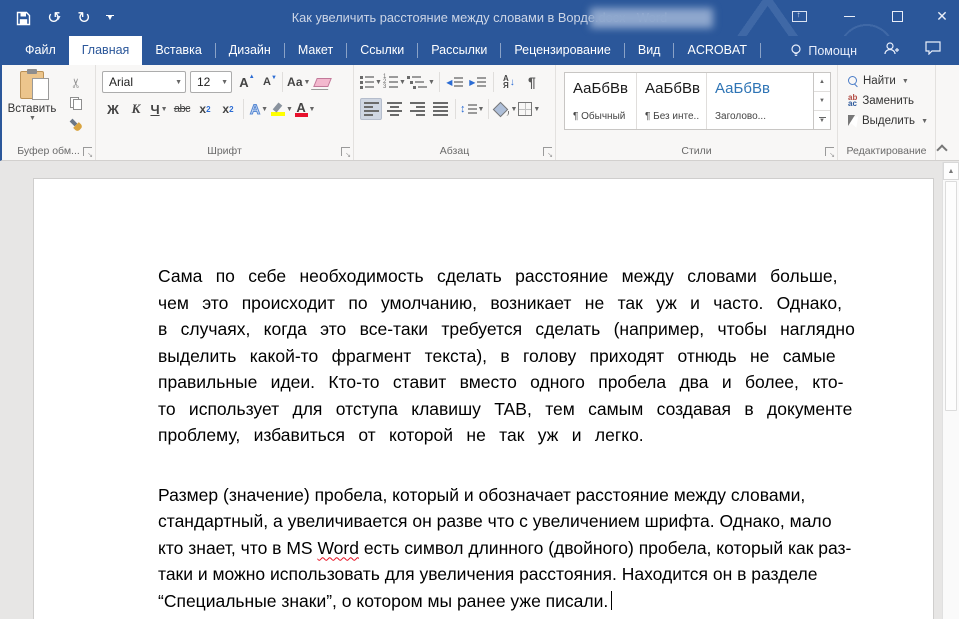  What do you see at coordinates (562, 50) in the screenshot?
I see `tab-review: Рецензирование` at bounding box center [562, 50].